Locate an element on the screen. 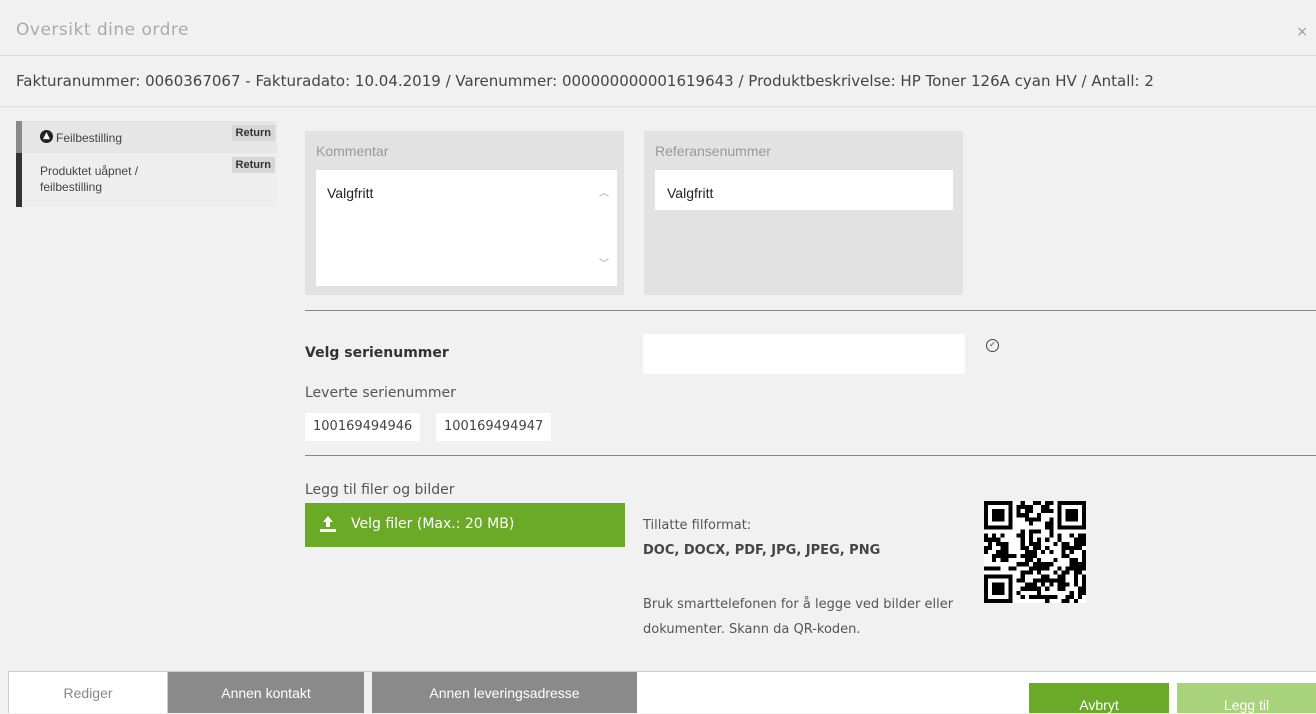  serial-input is located at coordinates (804, 354).